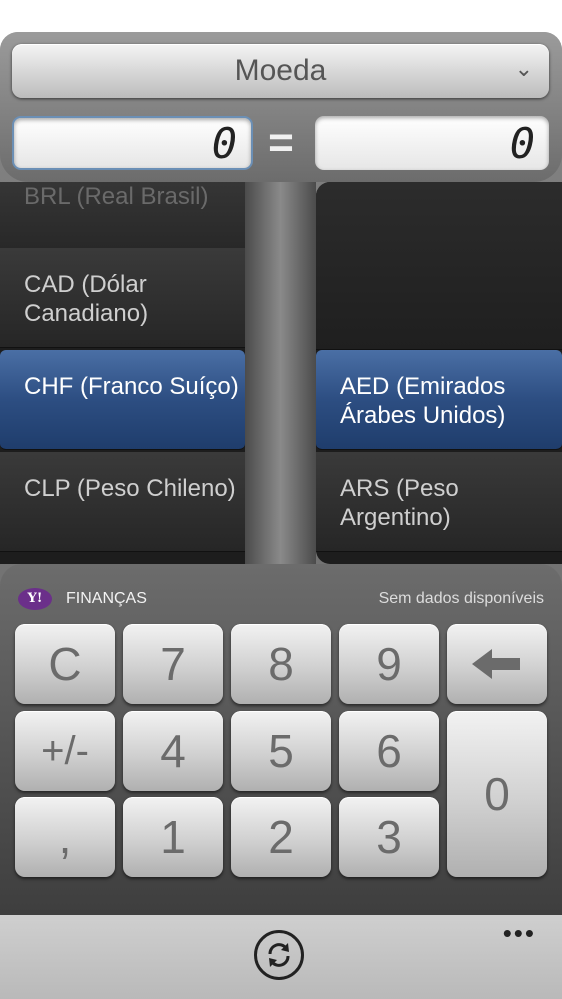 The width and height of the screenshot is (562, 999). Describe the element at coordinates (281, 664) in the screenshot. I see `key-8: 8` at that location.